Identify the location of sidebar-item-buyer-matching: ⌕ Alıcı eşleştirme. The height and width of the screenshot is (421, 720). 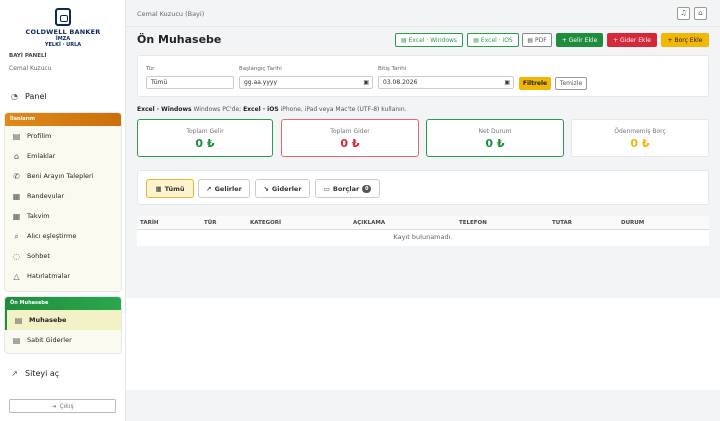
(63, 236).